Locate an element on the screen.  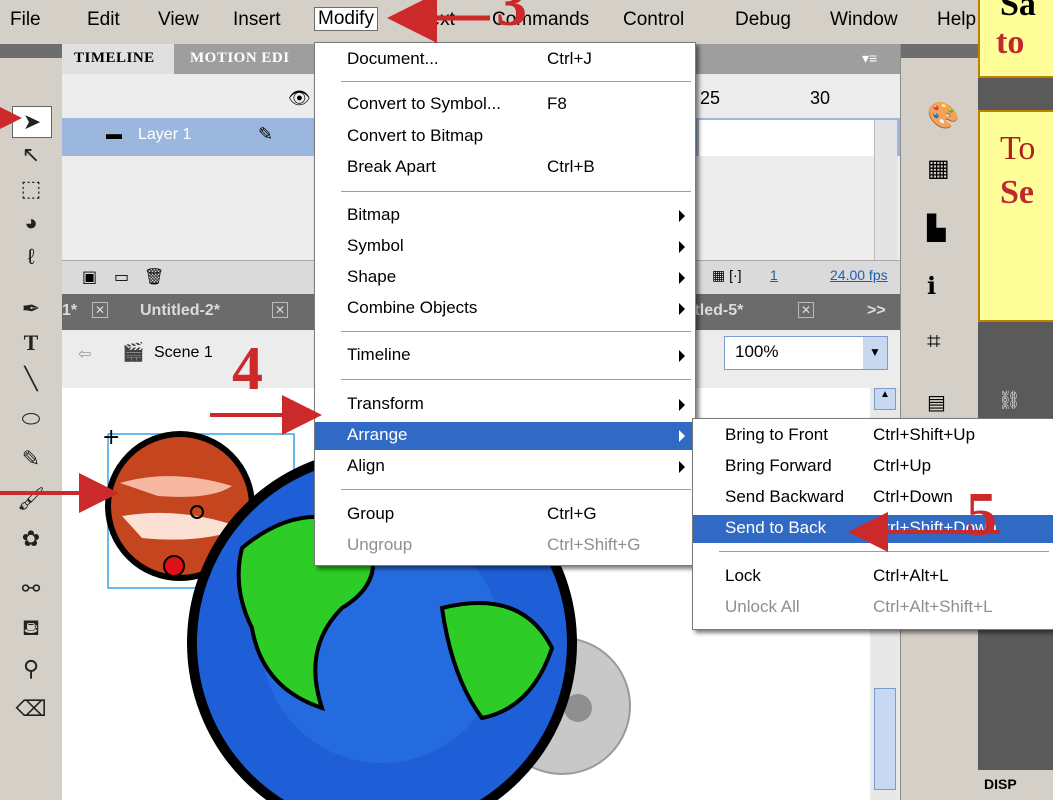
menu-item-send-backward: Send Backward Ctrl+Down is located at coordinates (873, 498).